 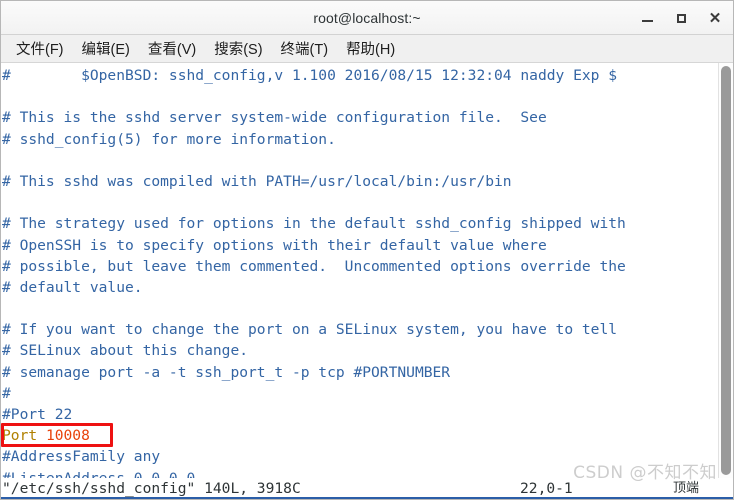 What do you see at coordinates (20, 436) in the screenshot?
I see `config-keyword: Port` at bounding box center [20, 436].